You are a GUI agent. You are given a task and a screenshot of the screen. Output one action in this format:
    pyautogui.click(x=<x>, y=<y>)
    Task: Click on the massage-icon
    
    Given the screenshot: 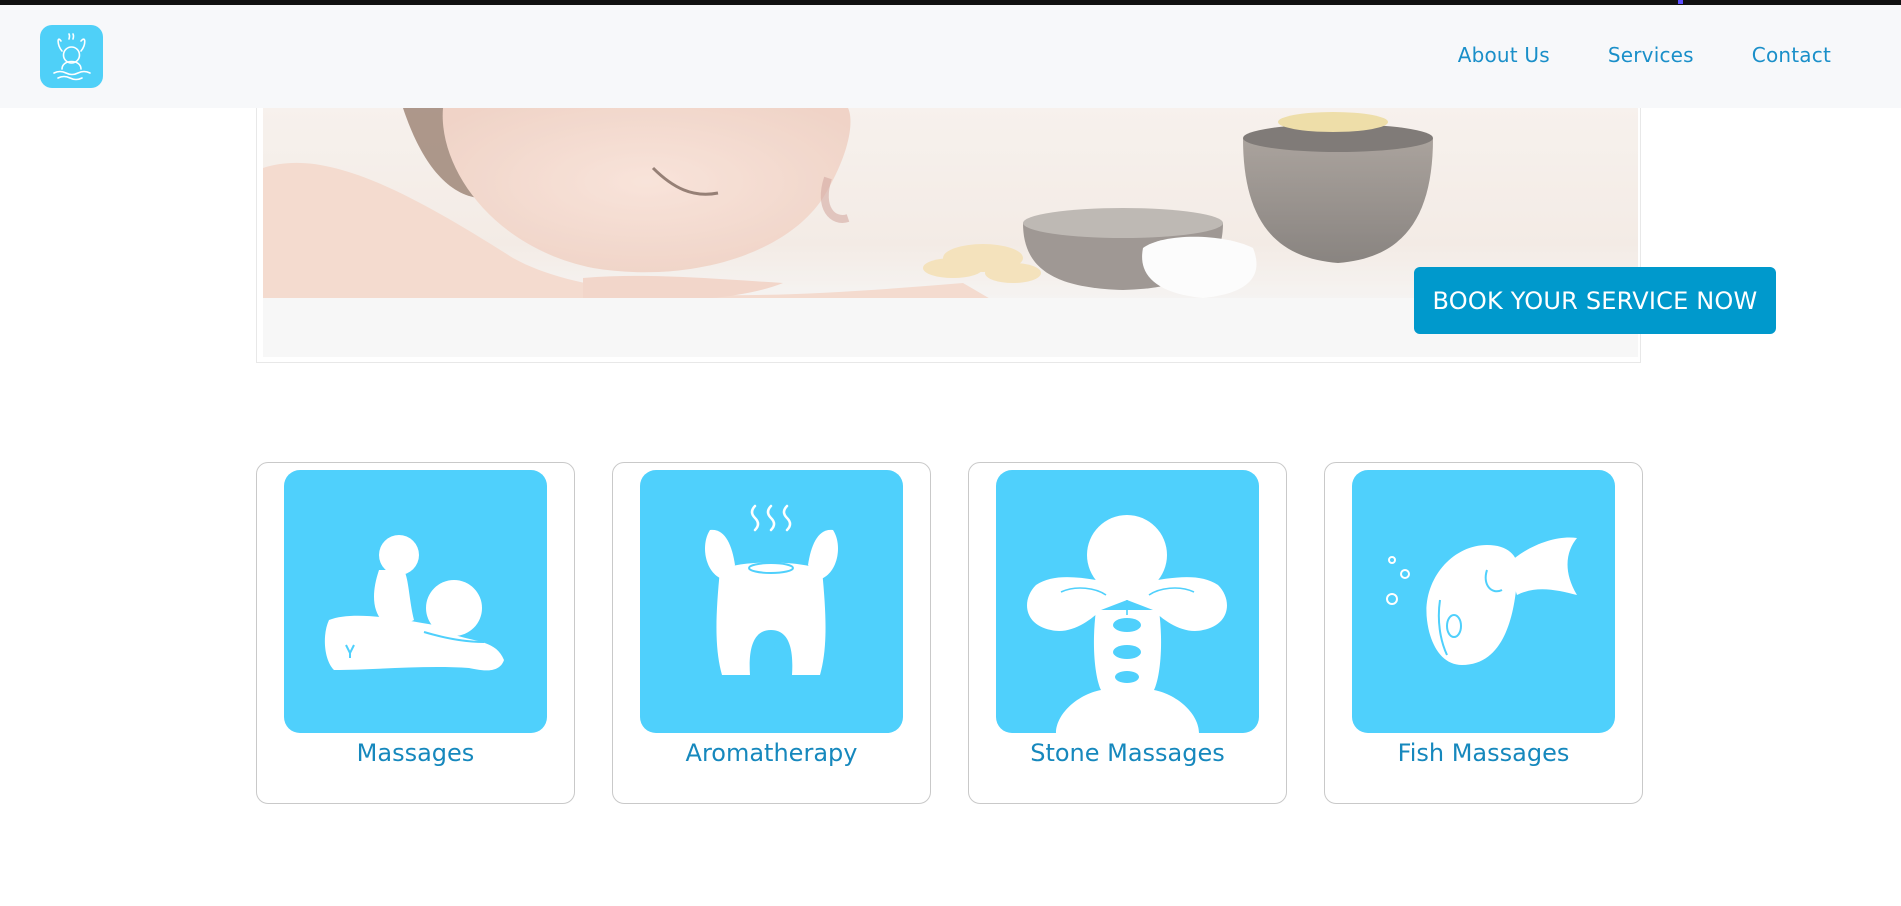 What is the action you would take?
    pyautogui.click(x=415, y=601)
    